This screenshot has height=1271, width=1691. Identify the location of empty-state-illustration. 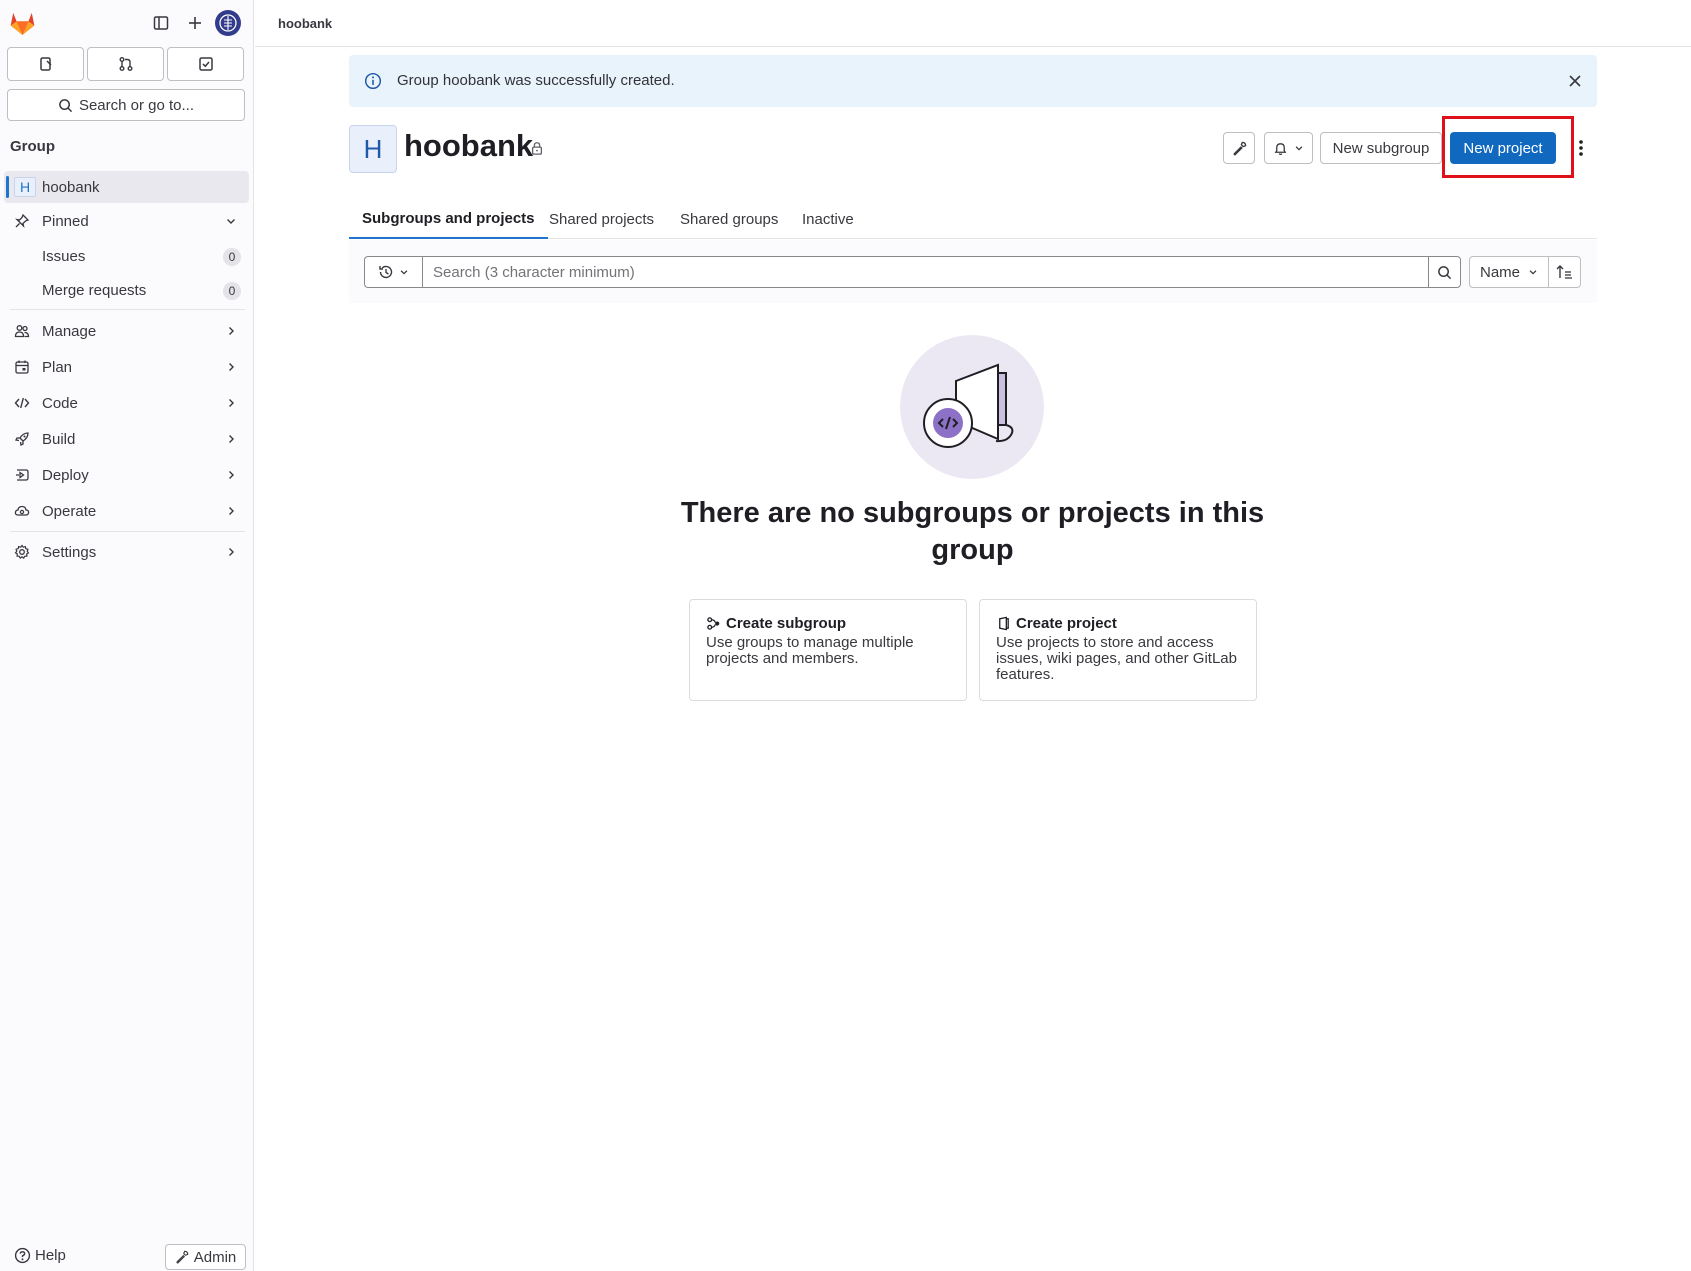
(972, 407).